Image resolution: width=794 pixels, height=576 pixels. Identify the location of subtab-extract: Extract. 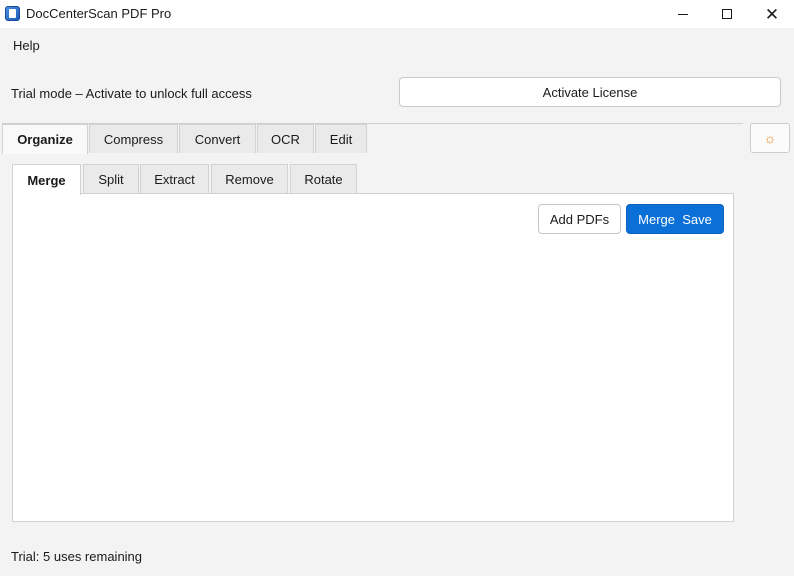
(174, 179).